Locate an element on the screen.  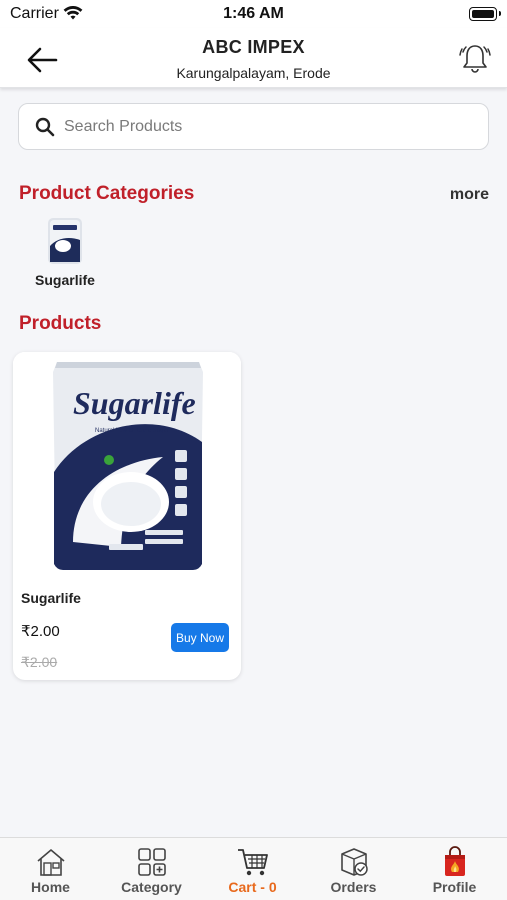
product-price: ₹2.00 is located at coordinates (40, 631).